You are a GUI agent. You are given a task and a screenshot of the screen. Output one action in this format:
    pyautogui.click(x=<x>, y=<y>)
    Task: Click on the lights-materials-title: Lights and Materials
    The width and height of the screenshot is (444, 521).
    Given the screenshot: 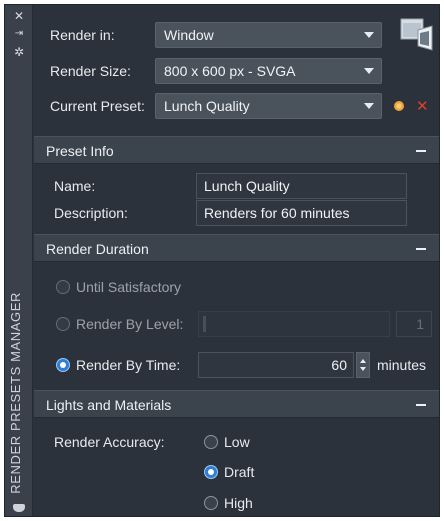 What is the action you would take?
    pyautogui.click(x=109, y=405)
    